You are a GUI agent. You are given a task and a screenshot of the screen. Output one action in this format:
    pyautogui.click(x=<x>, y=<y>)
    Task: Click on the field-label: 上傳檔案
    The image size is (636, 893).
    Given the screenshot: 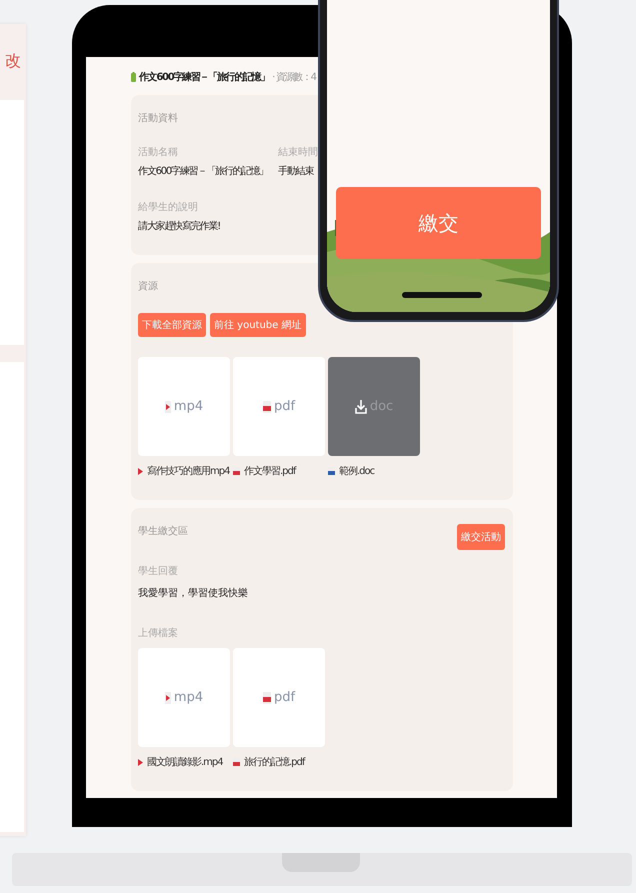 What is the action you would take?
    pyautogui.click(x=158, y=633)
    